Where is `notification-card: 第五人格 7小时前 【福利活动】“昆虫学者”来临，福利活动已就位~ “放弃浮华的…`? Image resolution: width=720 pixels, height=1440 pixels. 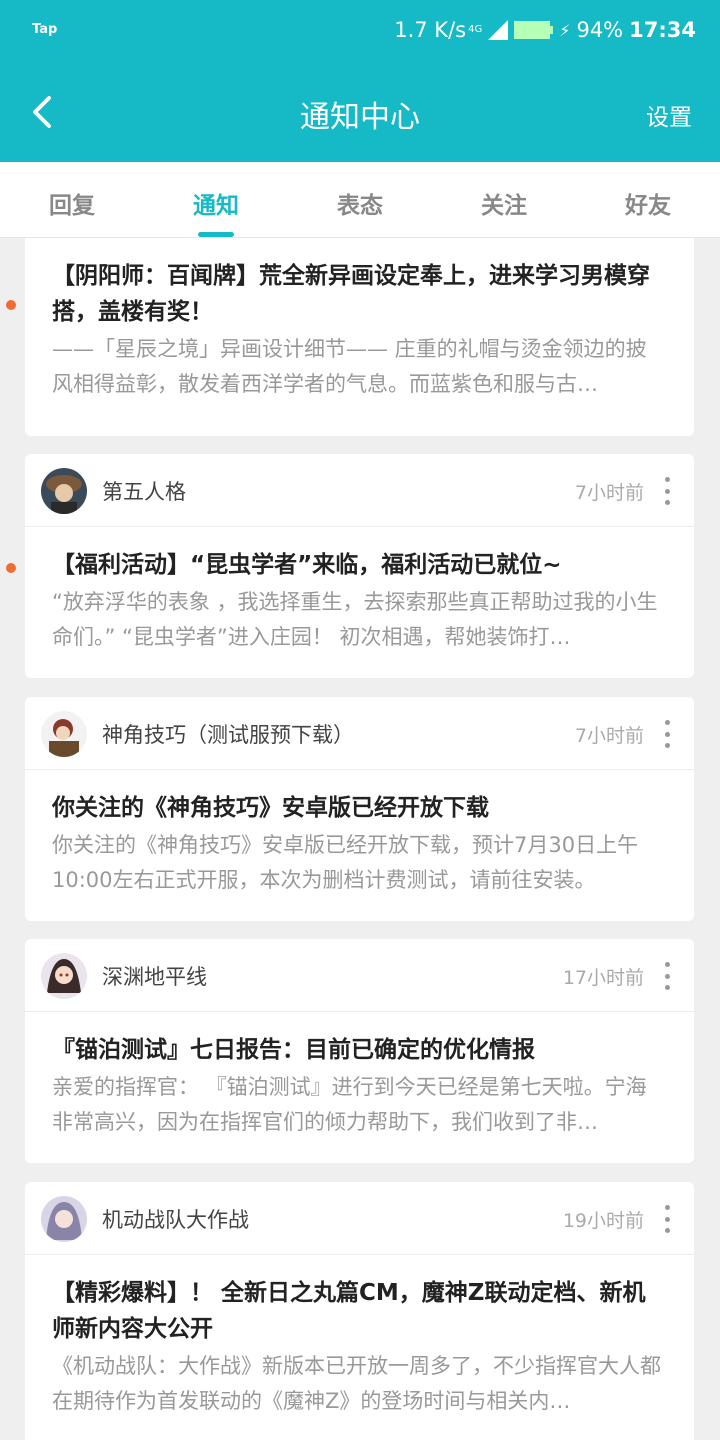
notification-card: 第五人格 7小时前 【福利活动】“昆虫学者”来临，福利活动已就位~ “放弃浮华的… is located at coordinates (359, 566).